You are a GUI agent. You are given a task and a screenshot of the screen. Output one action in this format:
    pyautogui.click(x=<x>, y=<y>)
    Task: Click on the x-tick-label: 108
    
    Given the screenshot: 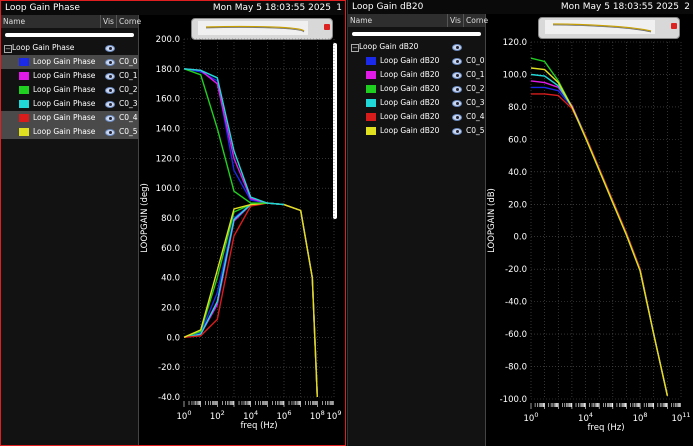 What is the action you would take?
    pyautogui.click(x=640, y=417)
    